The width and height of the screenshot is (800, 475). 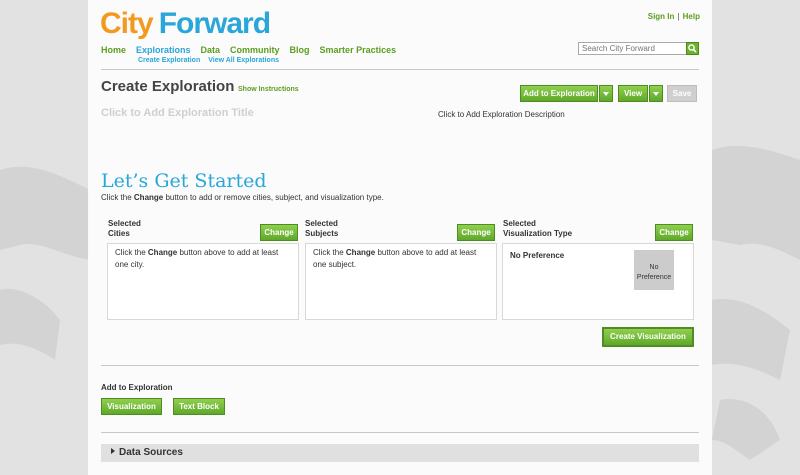 What do you see at coordinates (648, 337) in the screenshot?
I see `create-visualization-button: Create Visualization` at bounding box center [648, 337].